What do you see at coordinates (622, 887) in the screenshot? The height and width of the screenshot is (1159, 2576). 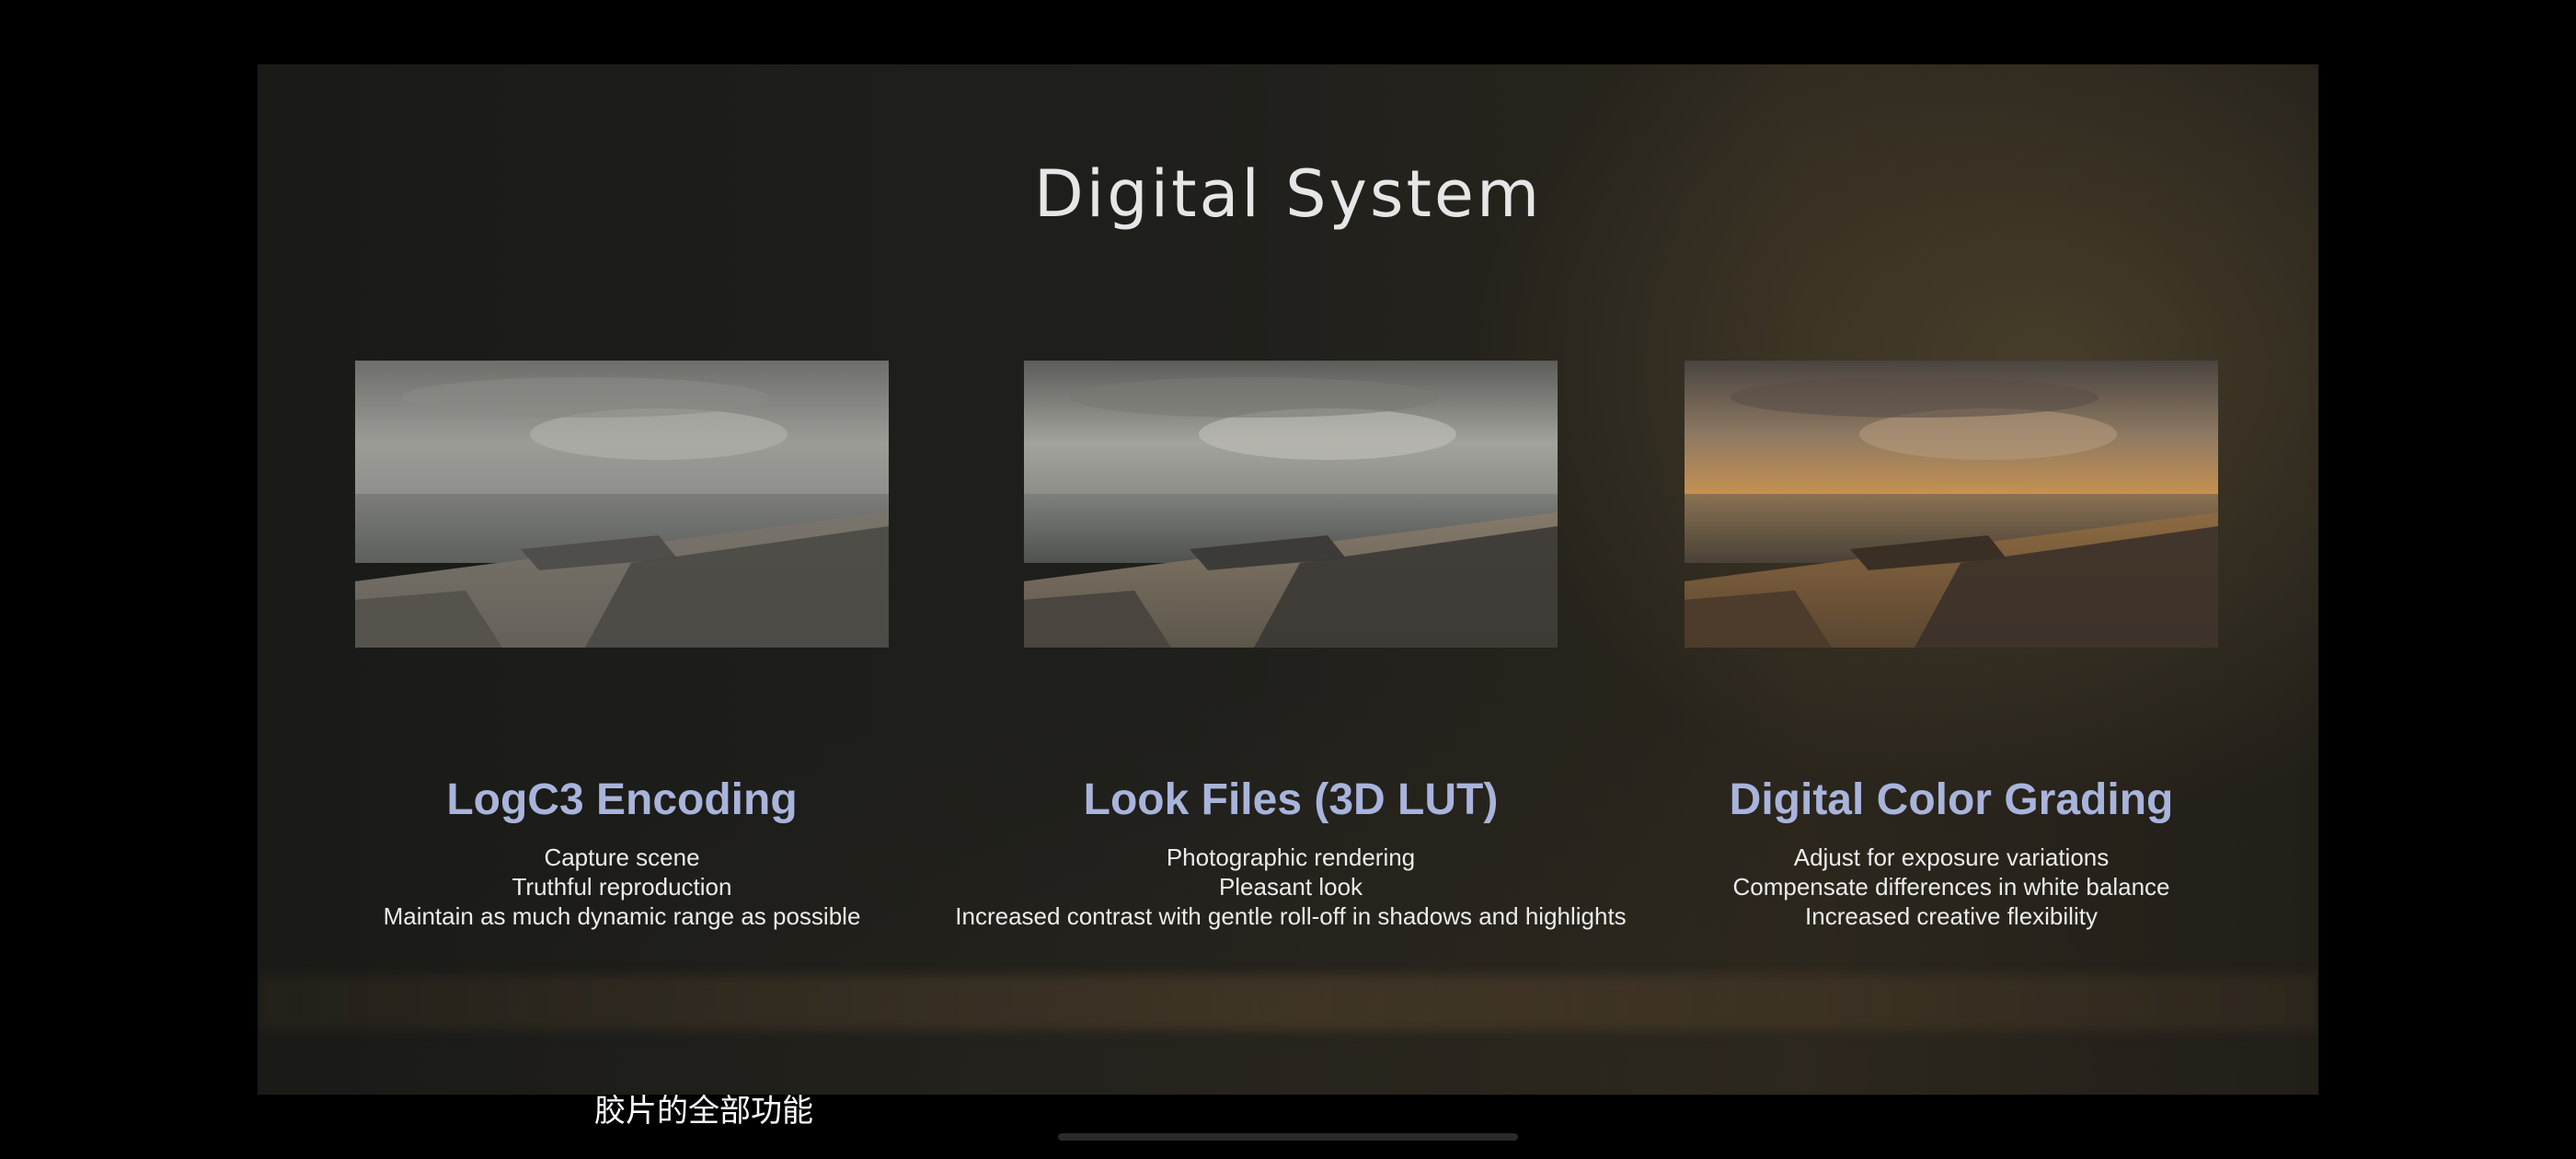 I see `panel-line: Truthful reproduction` at bounding box center [622, 887].